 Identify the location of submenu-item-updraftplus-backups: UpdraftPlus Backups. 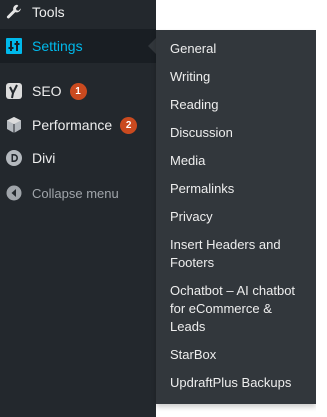
(240, 383).